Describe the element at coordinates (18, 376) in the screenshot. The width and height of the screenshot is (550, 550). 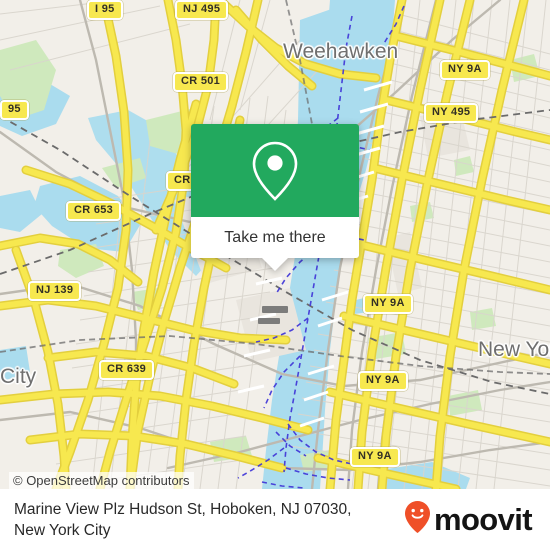
I see `place-label-city: City` at that location.